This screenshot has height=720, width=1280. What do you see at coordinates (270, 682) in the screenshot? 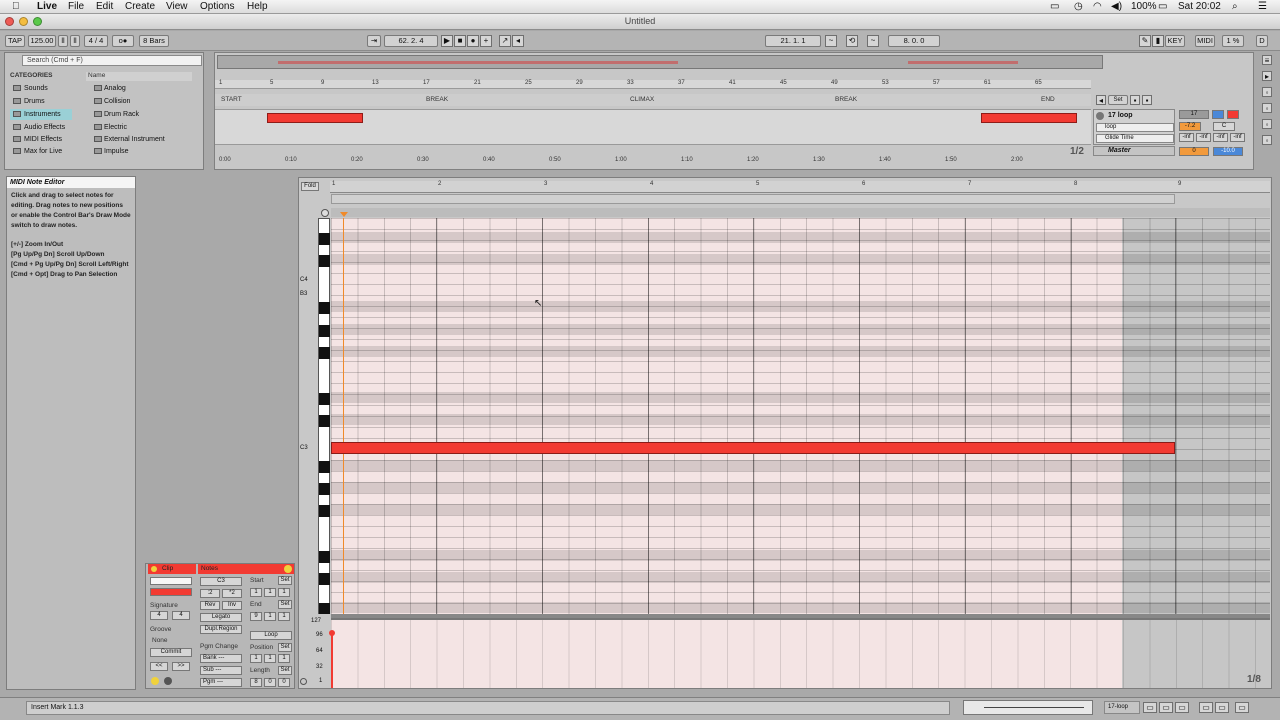
I see `length-beat: 0` at bounding box center [270, 682].